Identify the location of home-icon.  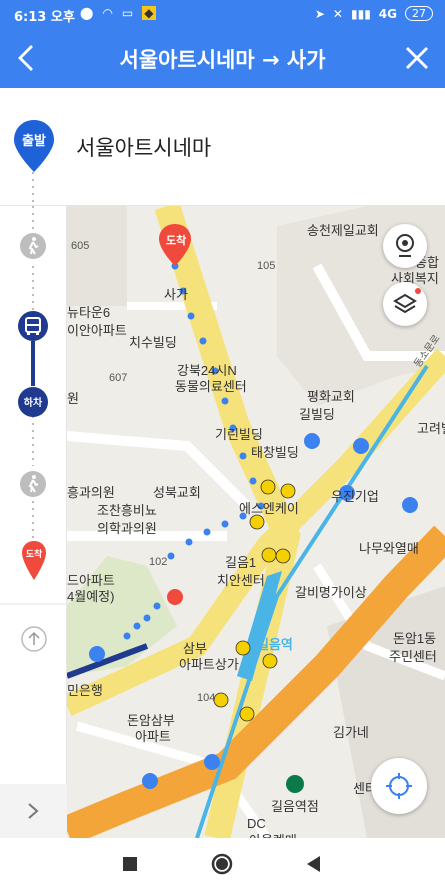
(222, 864).